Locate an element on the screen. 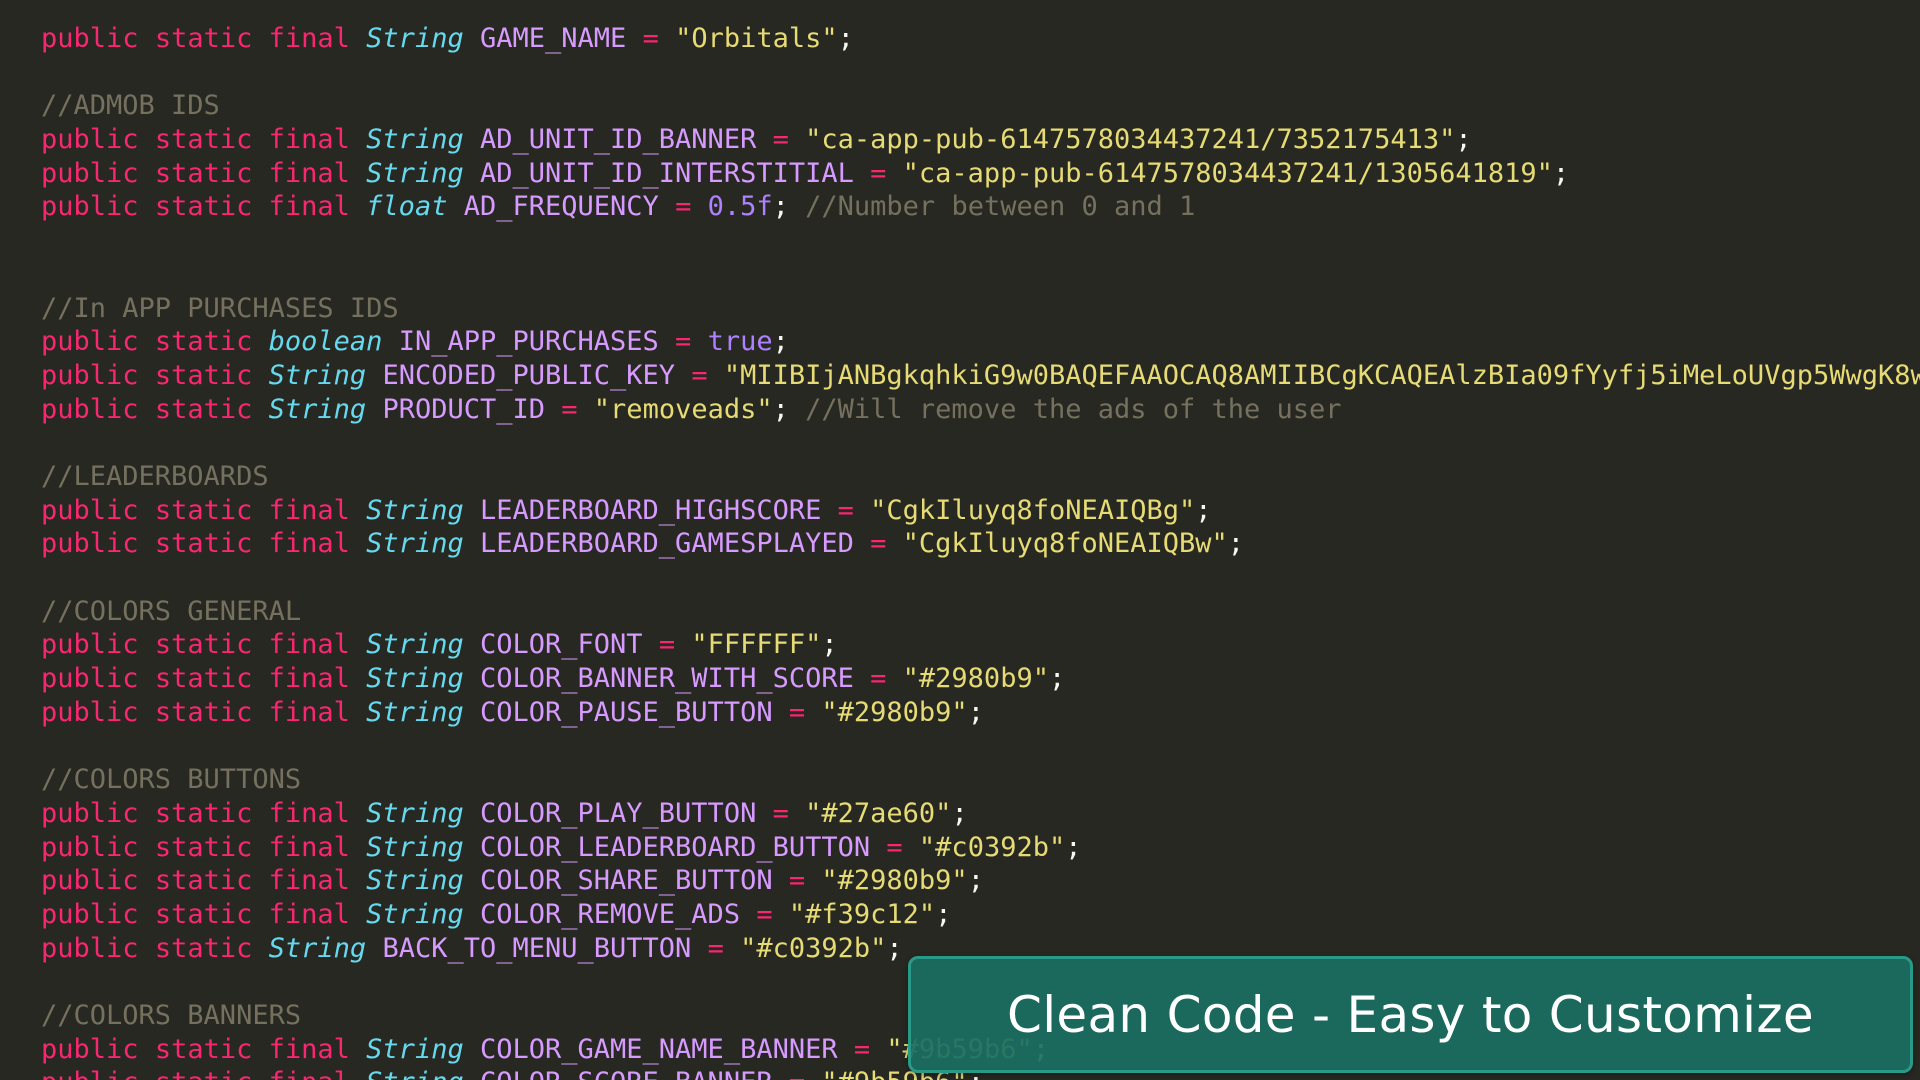 Image resolution: width=1920 pixels, height=1080 pixels. code-line: //COLORS GENERAL is located at coordinates (980, 612).